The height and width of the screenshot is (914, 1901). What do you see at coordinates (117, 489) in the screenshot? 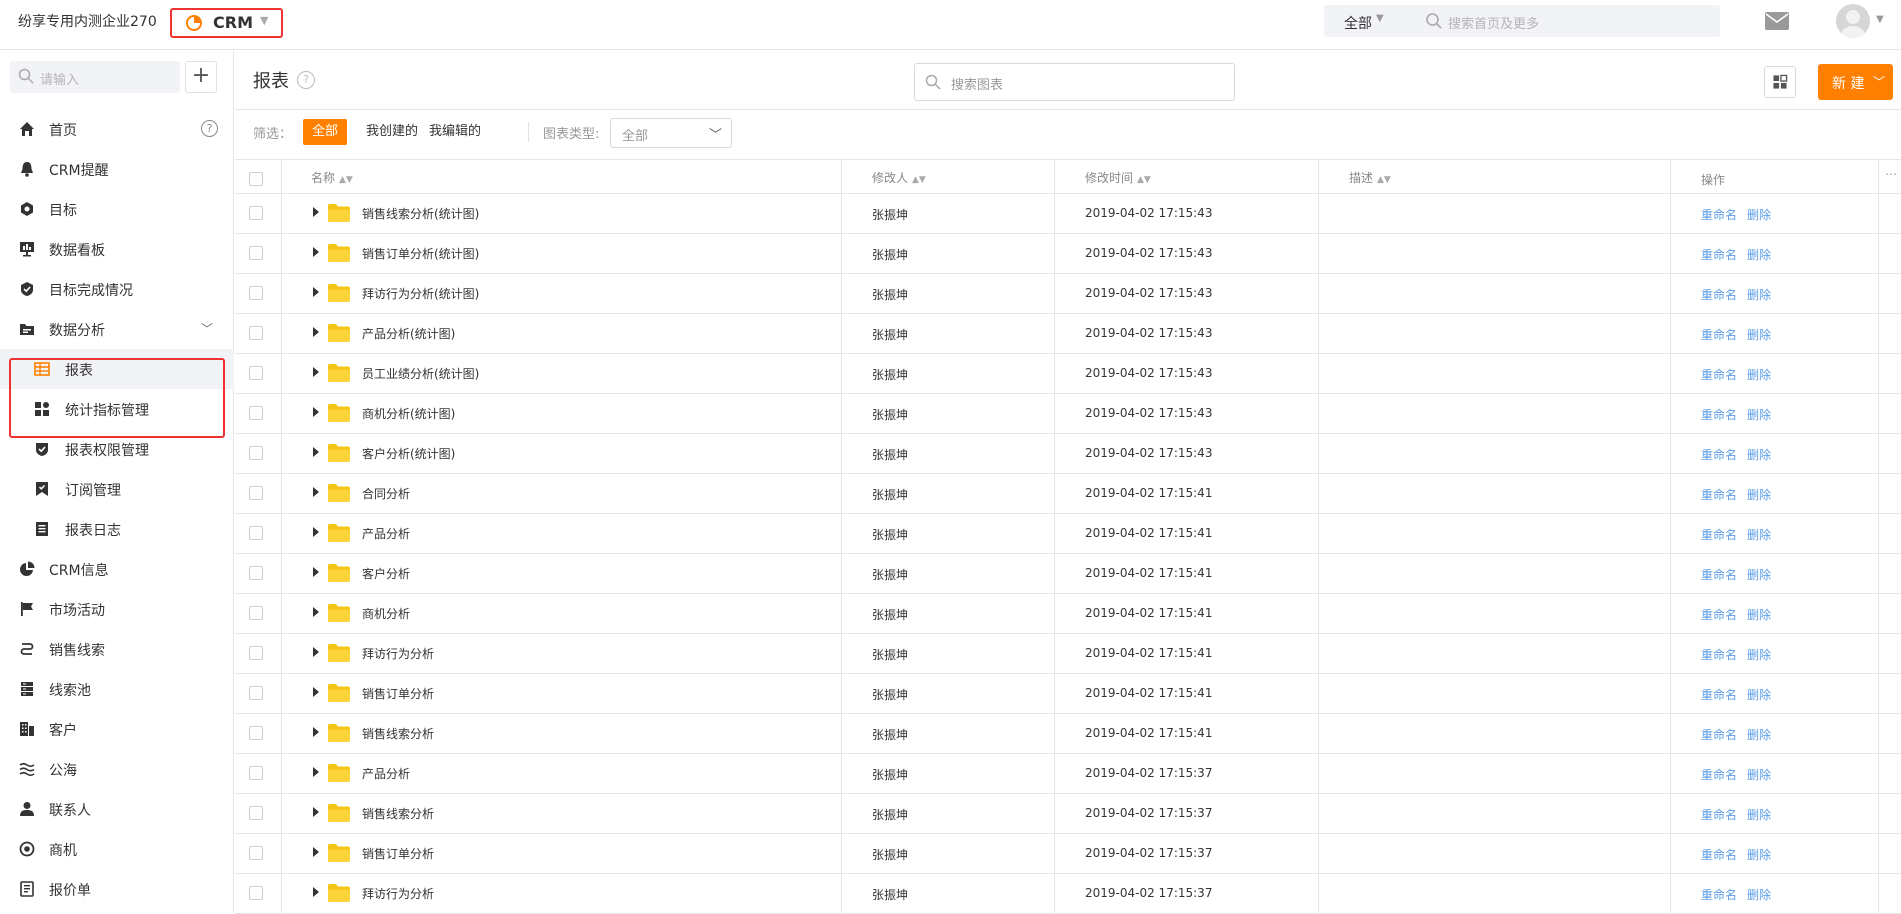
I see `sidebar-item-subscription: 订阅管理` at bounding box center [117, 489].